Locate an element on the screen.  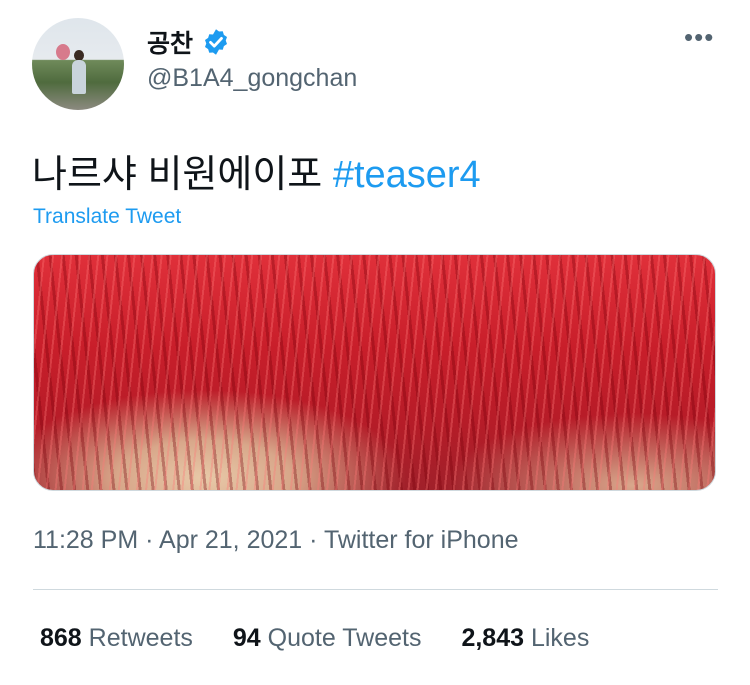
author-handle: @B1A4_gongchan is located at coordinates (252, 78).